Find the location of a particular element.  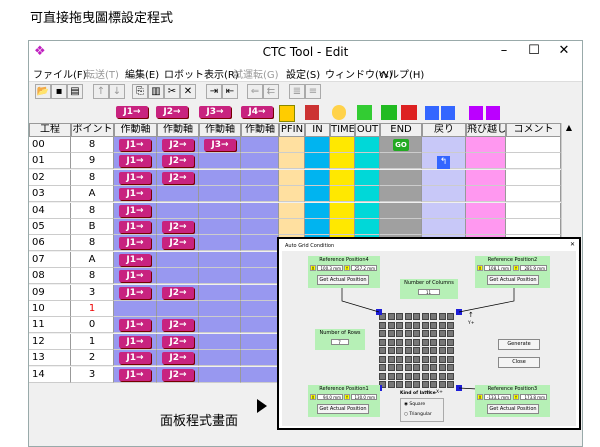

step-cell: 00 is located at coordinates (50, 145).